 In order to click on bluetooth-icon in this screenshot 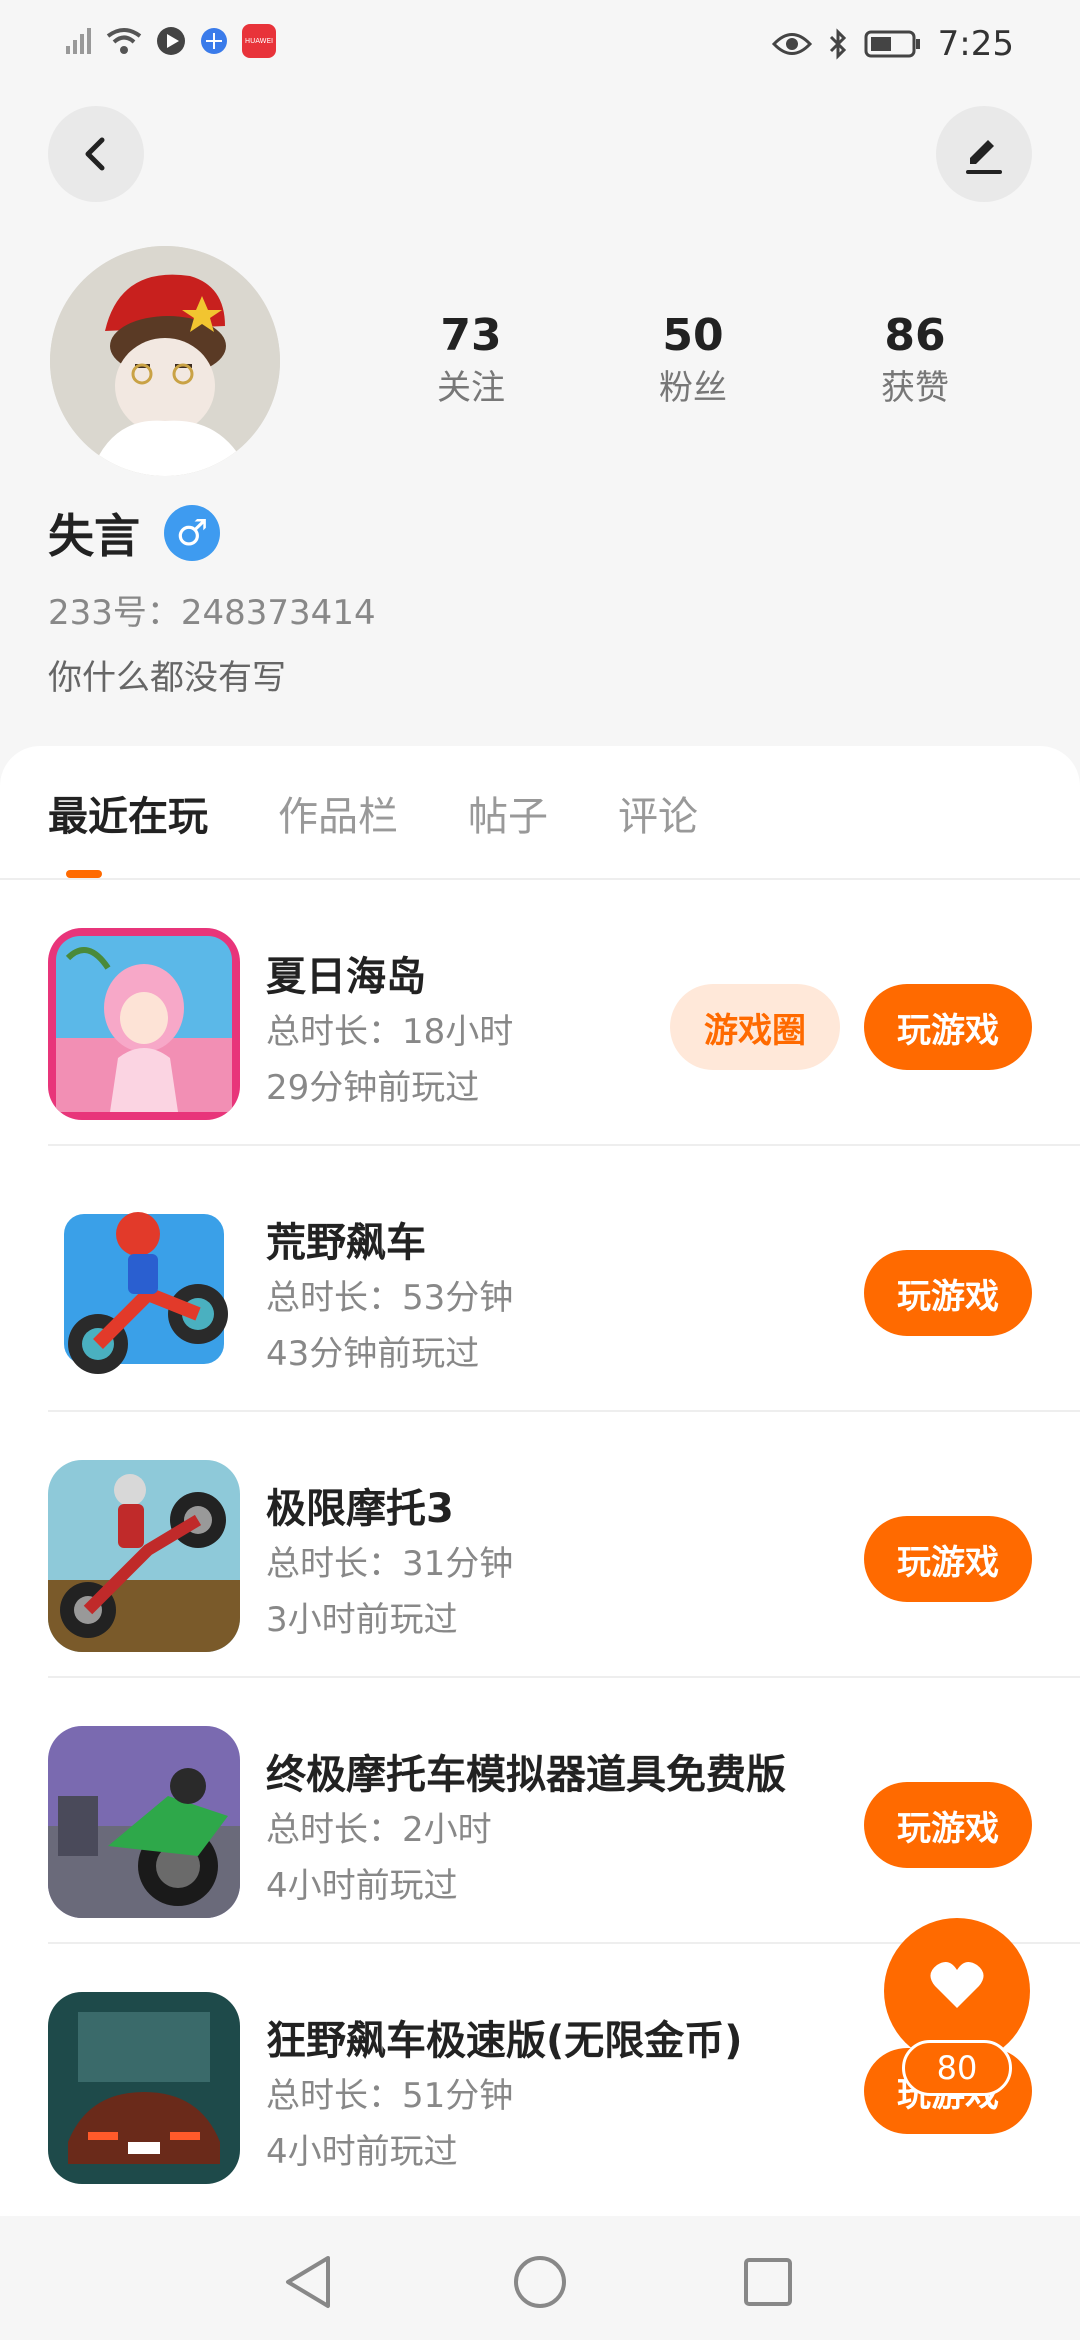, I will do `click(837, 44)`.